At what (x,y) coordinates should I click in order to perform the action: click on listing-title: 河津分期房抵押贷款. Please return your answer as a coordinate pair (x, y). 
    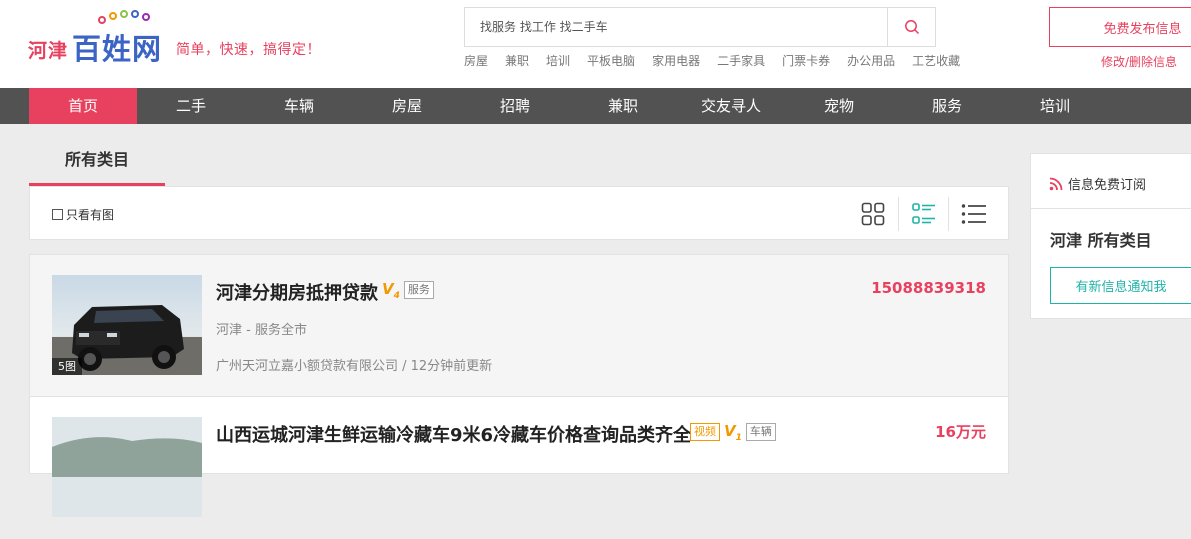
    Looking at the image, I should click on (297, 292).